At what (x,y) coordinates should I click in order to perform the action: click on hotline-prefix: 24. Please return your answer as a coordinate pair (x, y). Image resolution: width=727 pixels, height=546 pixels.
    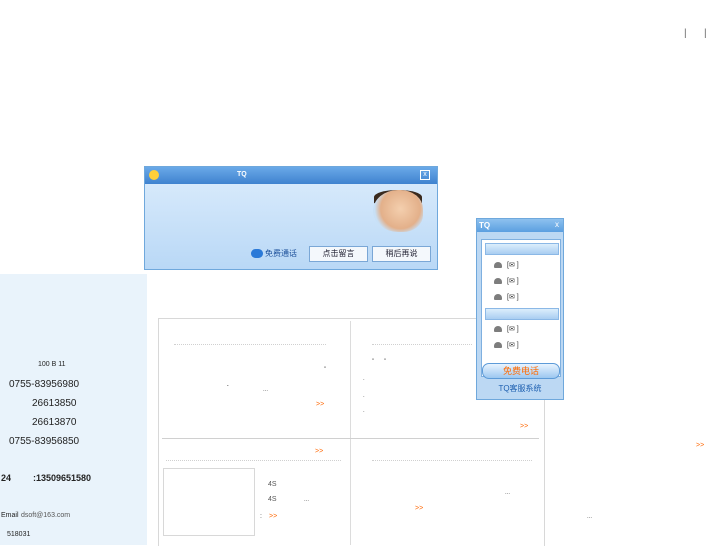
    Looking at the image, I should click on (6, 478).